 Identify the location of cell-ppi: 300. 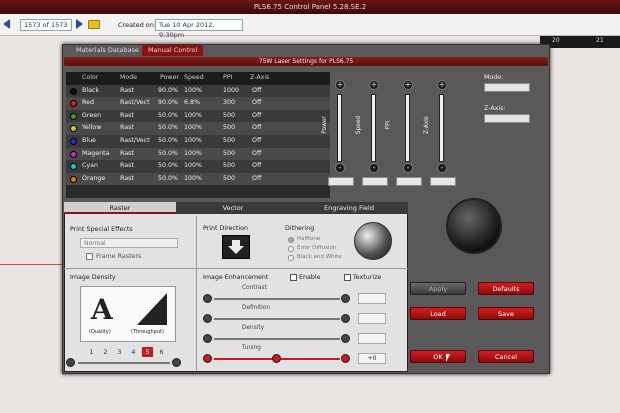
(229, 103).